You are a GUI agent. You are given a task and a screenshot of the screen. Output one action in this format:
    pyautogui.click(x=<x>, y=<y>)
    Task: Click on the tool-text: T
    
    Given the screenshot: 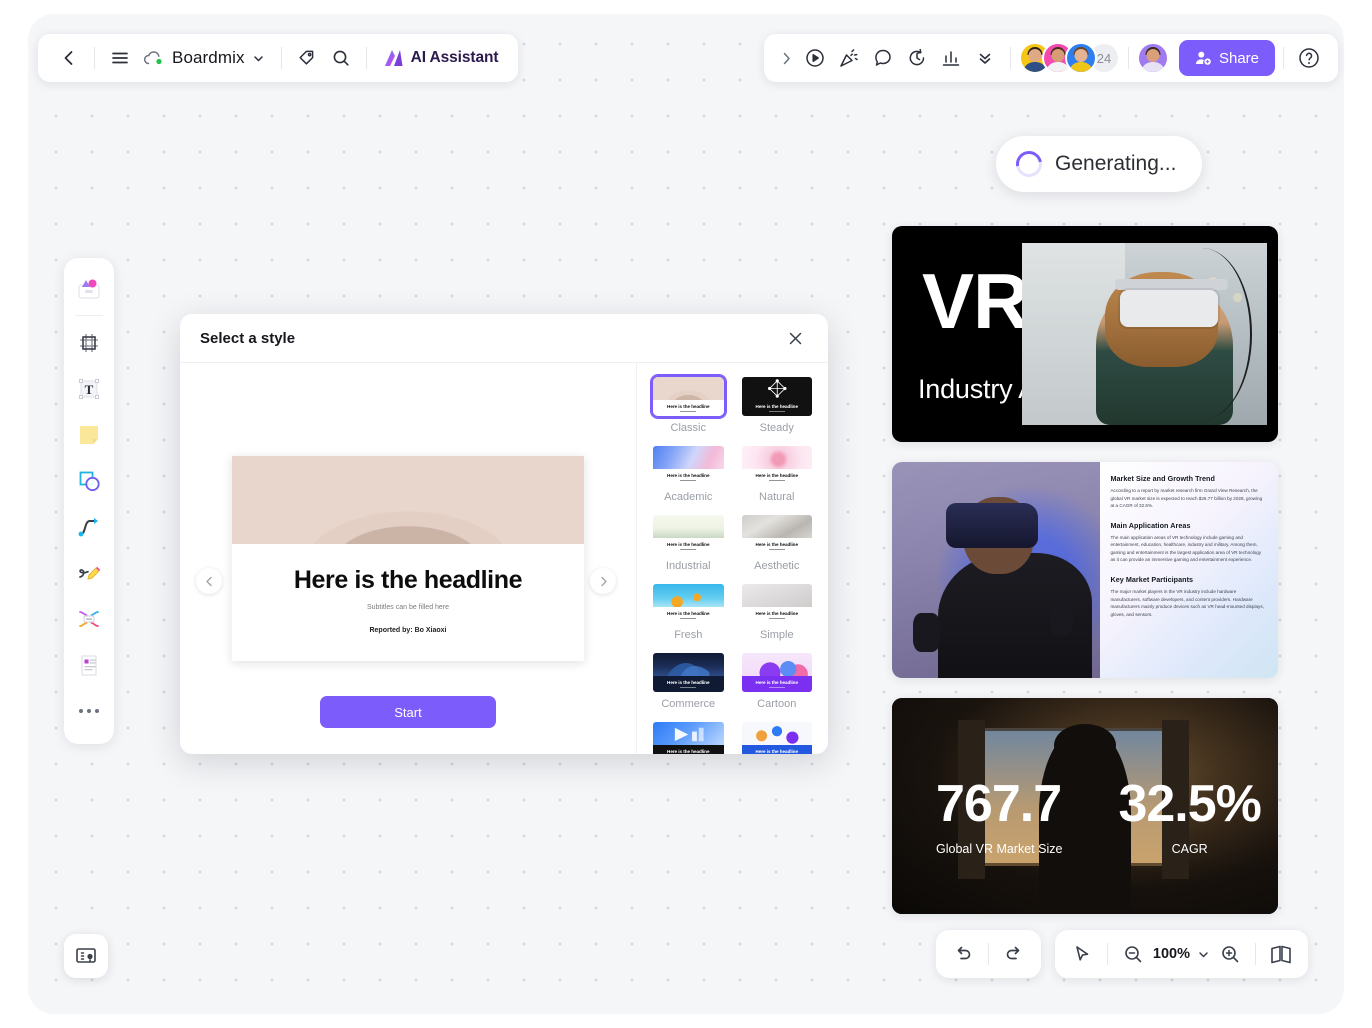 What is the action you would take?
    pyautogui.click(x=89, y=389)
    